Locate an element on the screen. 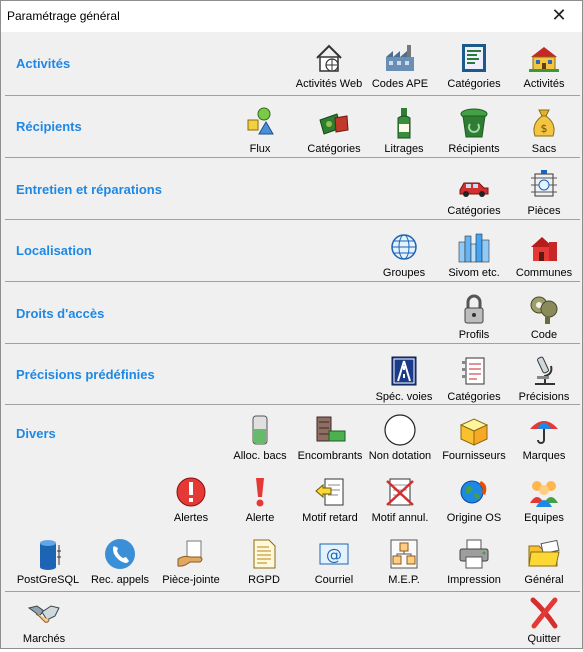 The height and width of the screenshot is (652, 583). globe-phone-icon is located at coordinates (473, 492).